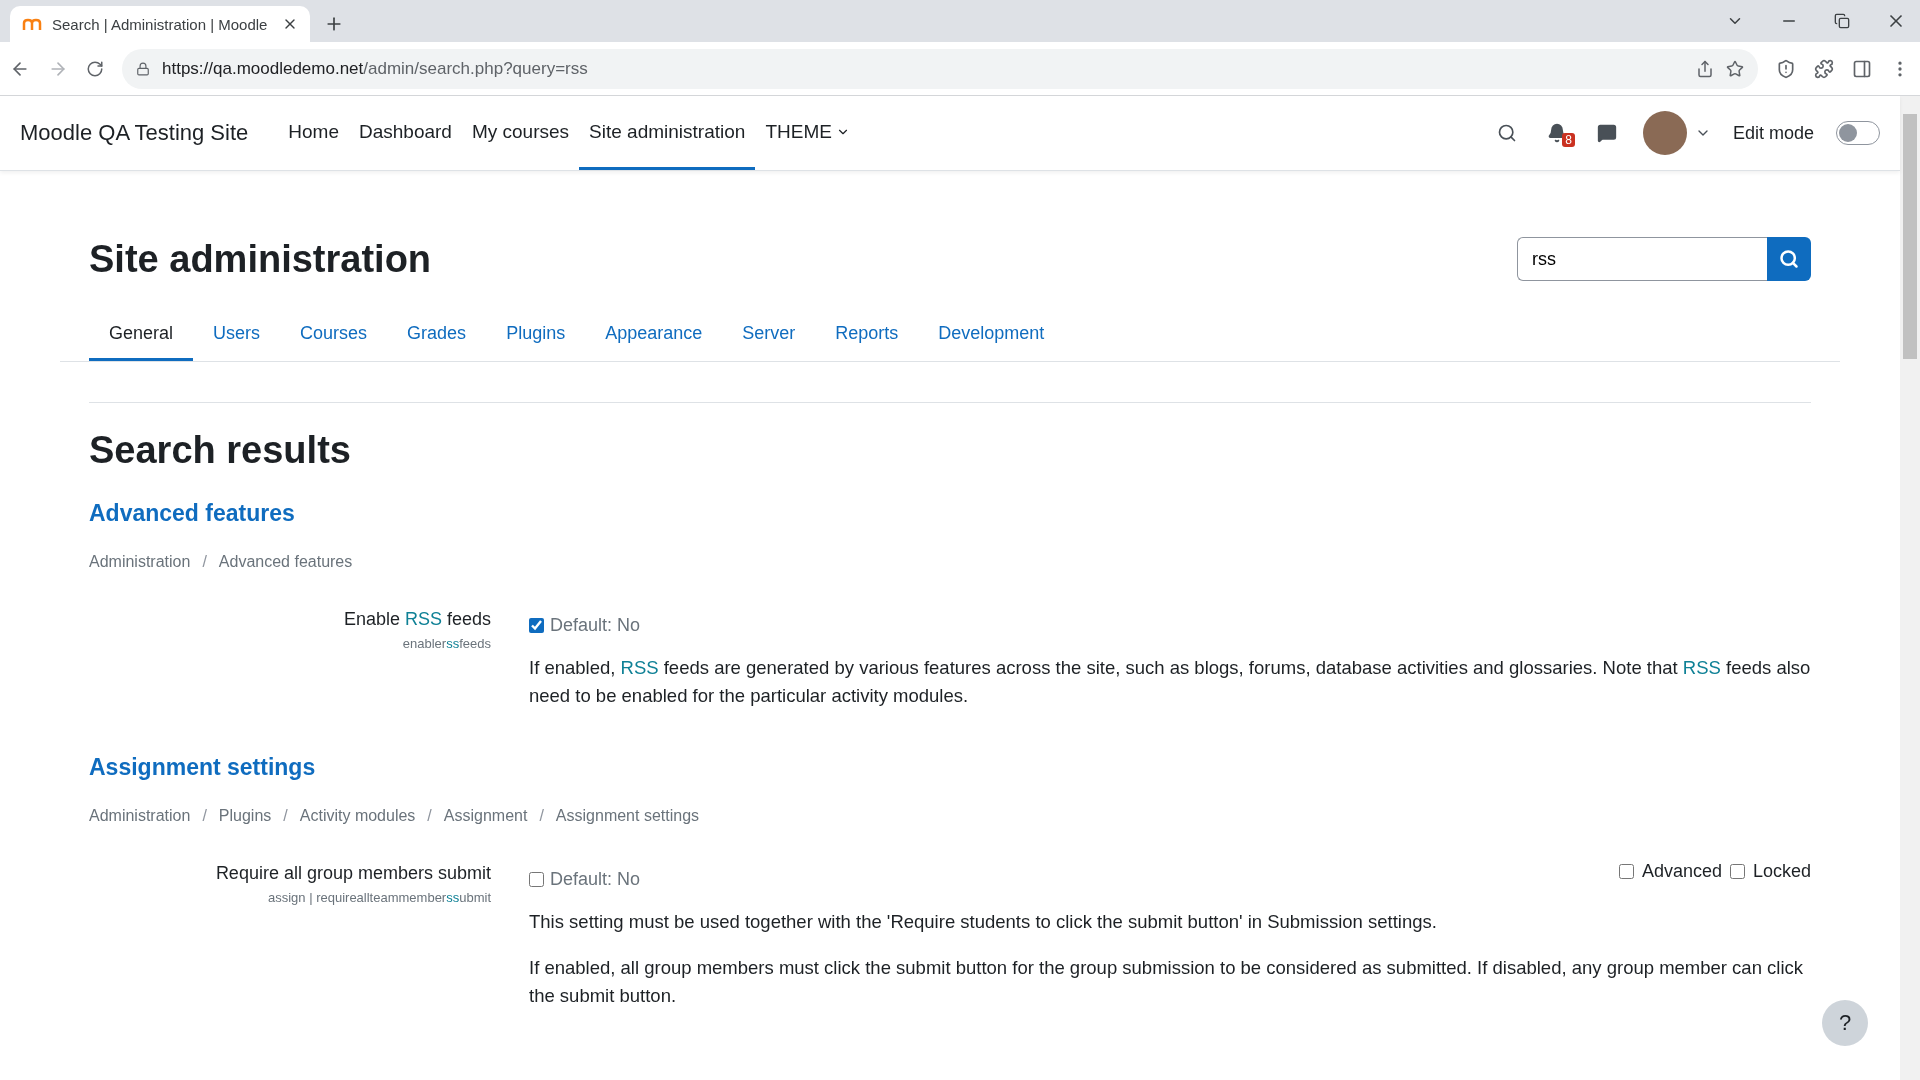 This screenshot has height=1080, width=1920. What do you see at coordinates (1862, 68) in the screenshot?
I see `side-panel-icon` at bounding box center [1862, 68].